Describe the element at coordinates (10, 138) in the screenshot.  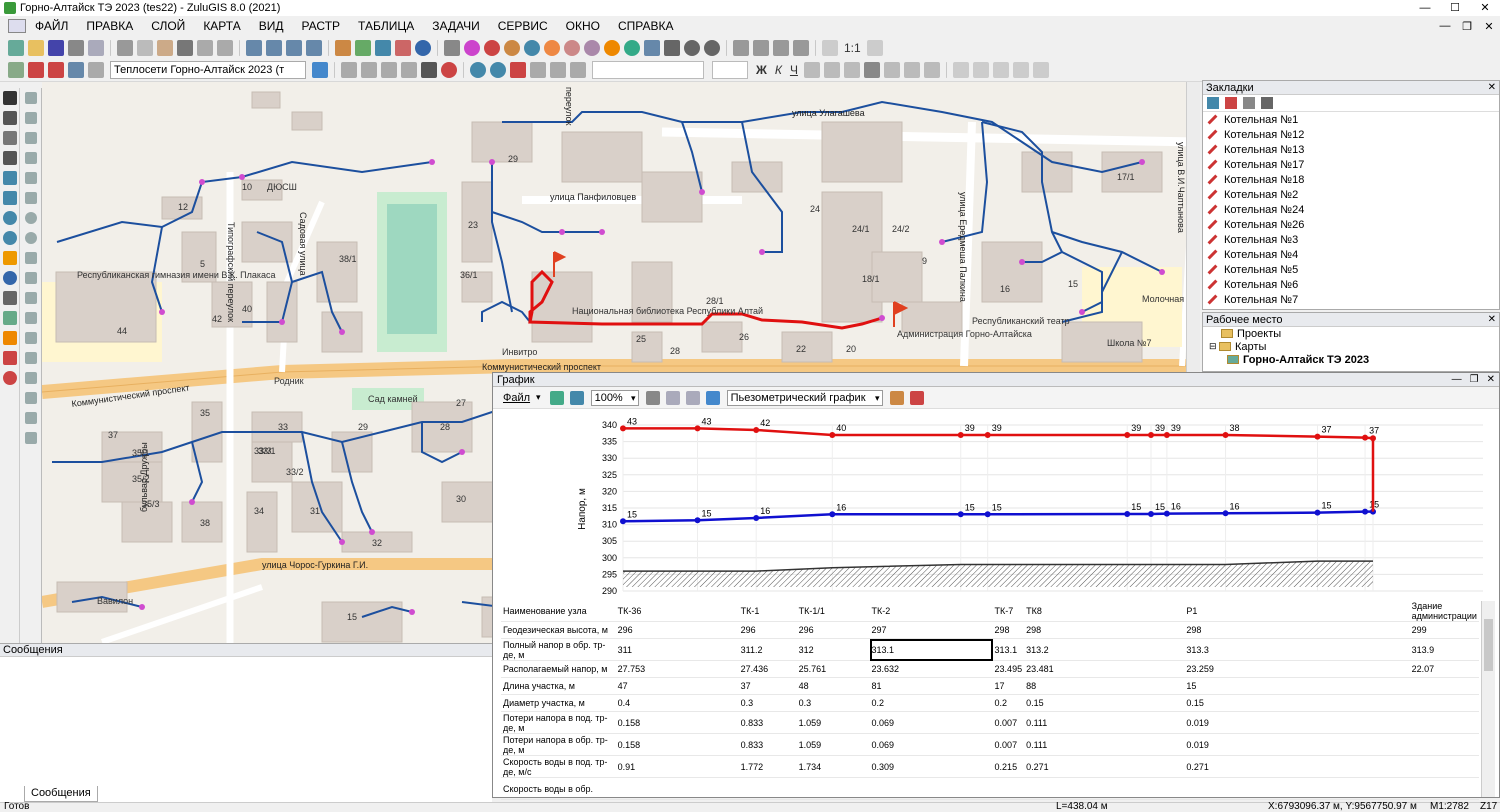
I see `node-tool-icon` at that location.